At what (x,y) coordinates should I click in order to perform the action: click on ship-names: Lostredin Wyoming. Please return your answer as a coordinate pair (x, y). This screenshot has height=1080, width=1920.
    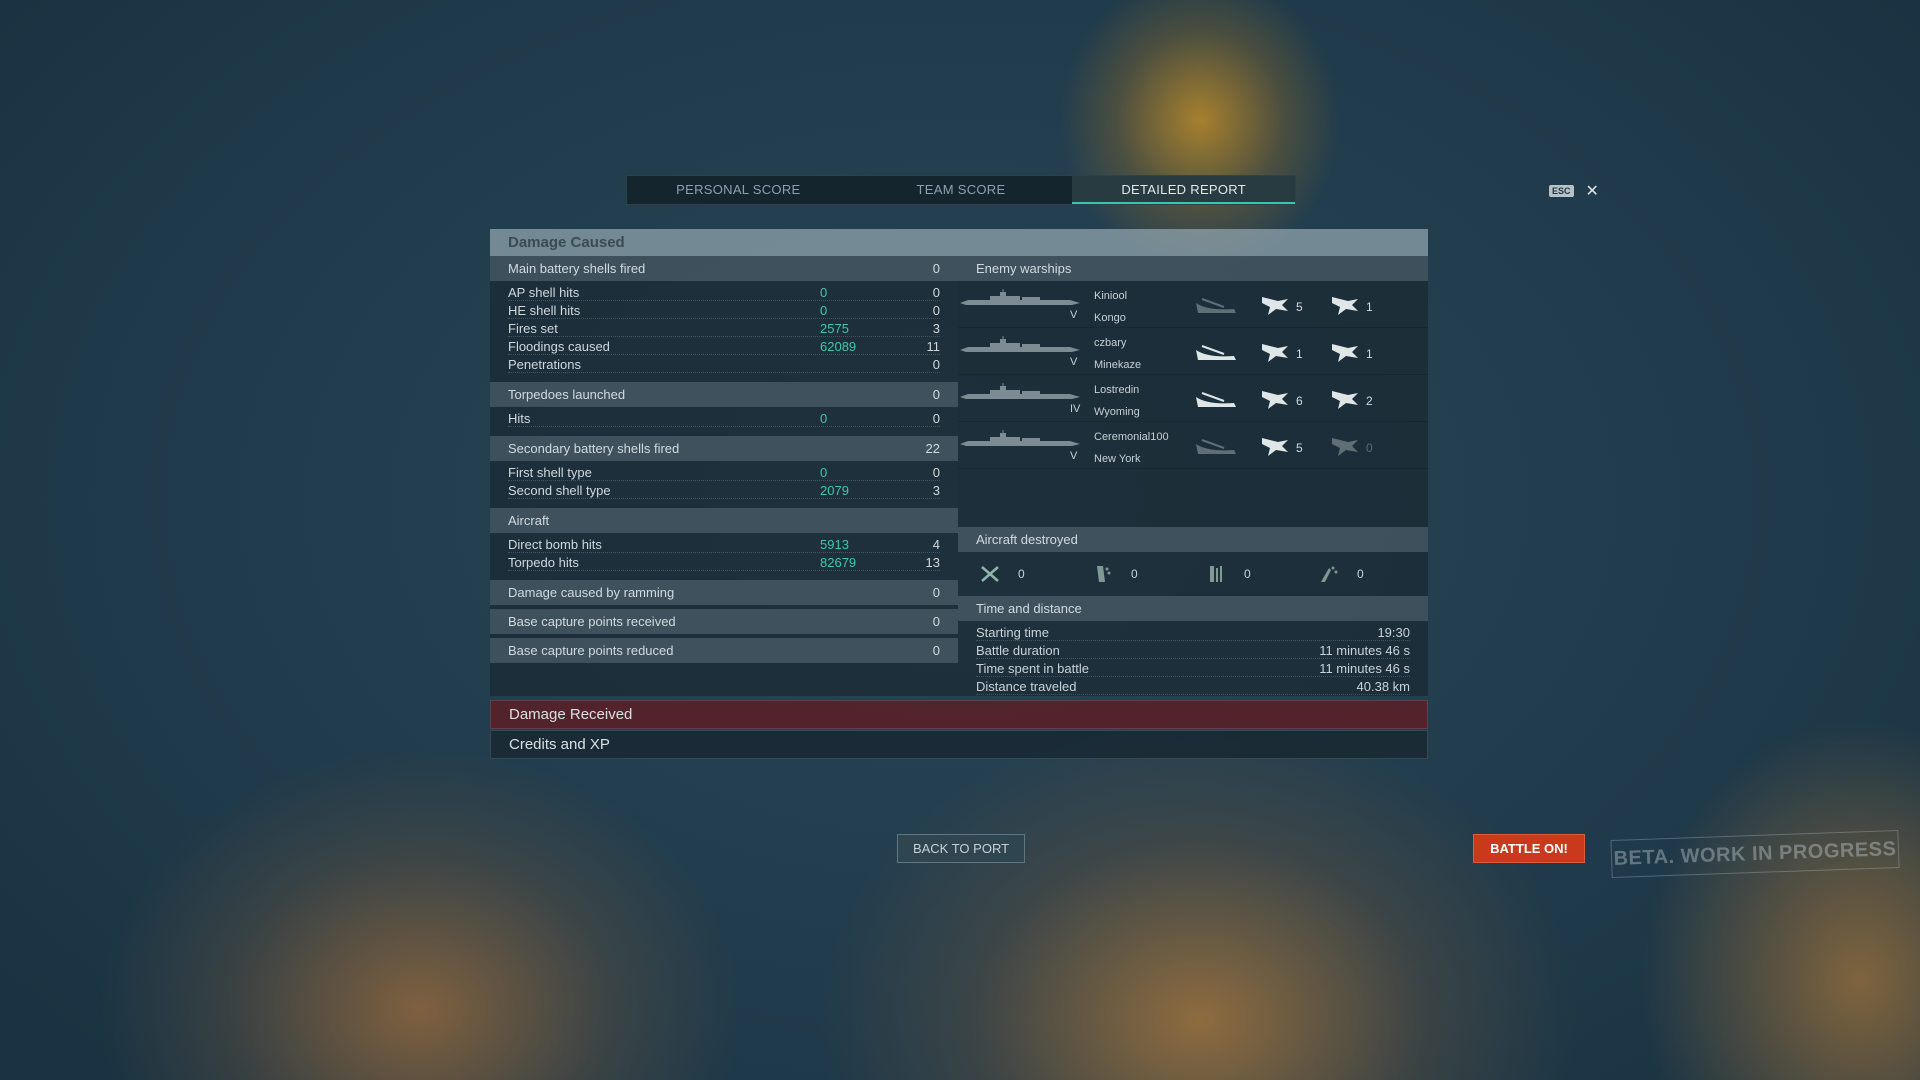
    Looking at the image, I should click on (1117, 401).